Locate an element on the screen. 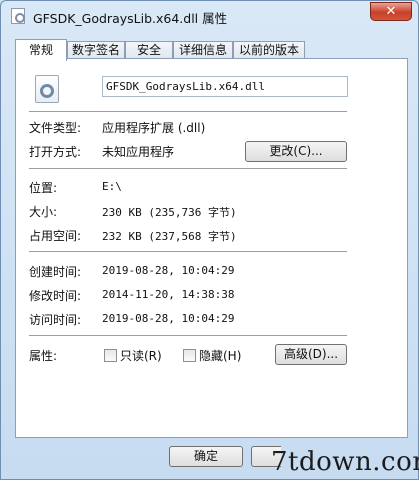 The image size is (419, 480). file-type-label: 文件类型: is located at coordinates (55, 128).